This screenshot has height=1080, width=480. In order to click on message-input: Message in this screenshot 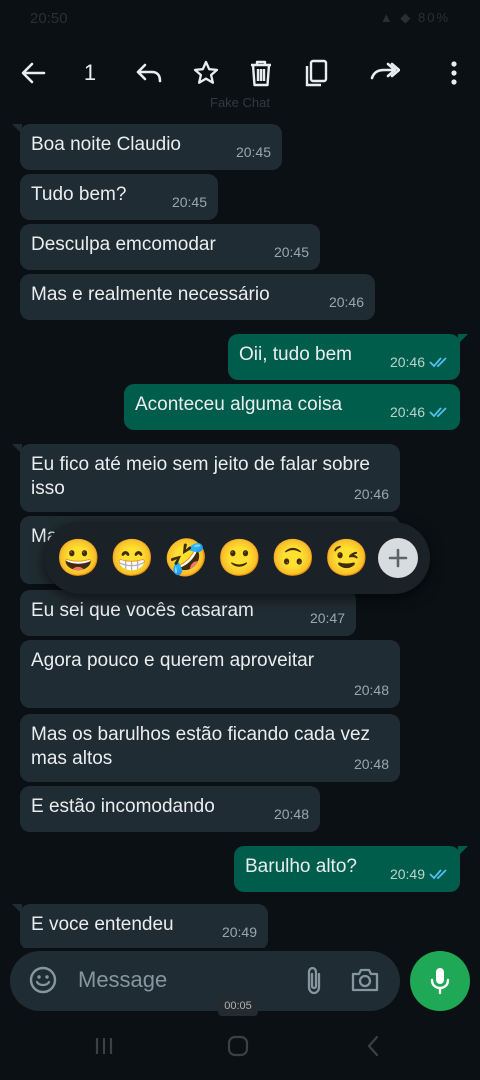, I will do `click(122, 980)`.